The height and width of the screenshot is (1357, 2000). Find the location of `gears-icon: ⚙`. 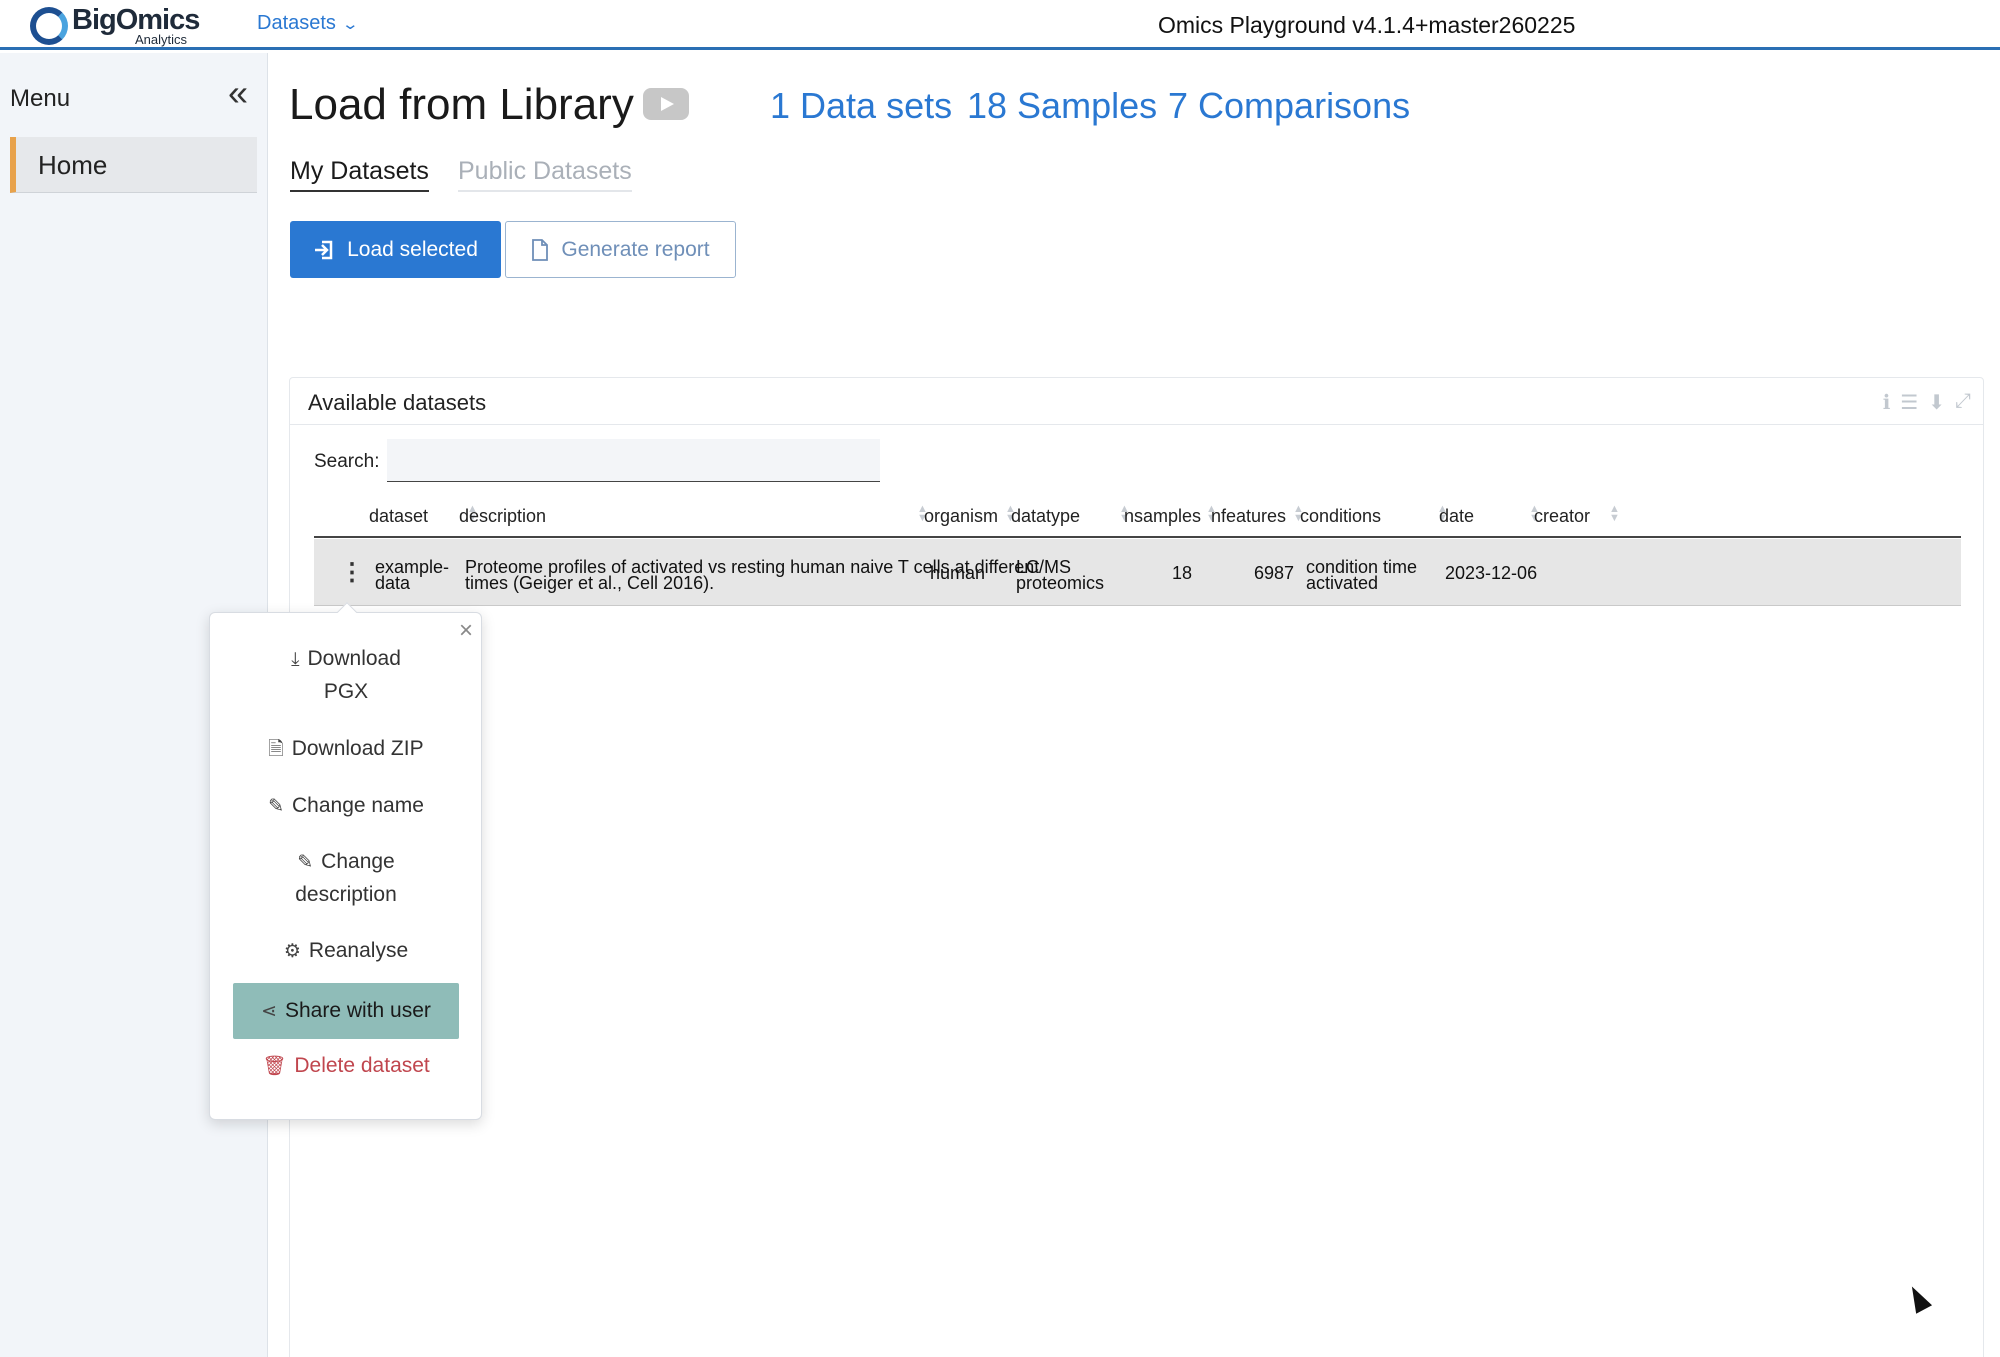

gears-icon: ⚙ is located at coordinates (292, 951).